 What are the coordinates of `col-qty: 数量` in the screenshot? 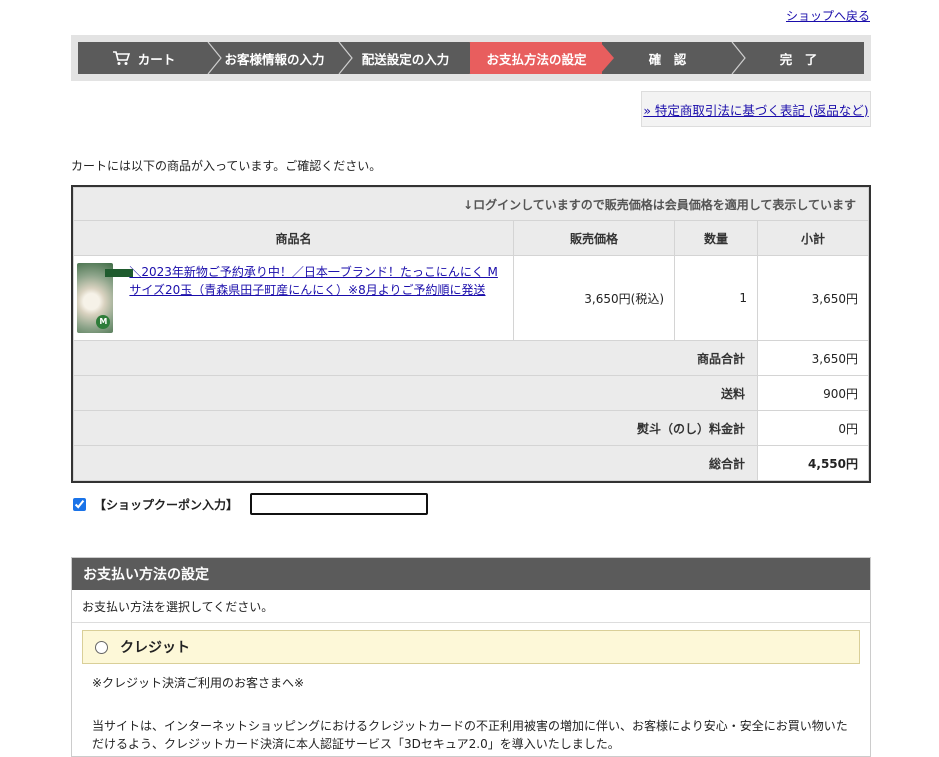 It's located at (716, 238).